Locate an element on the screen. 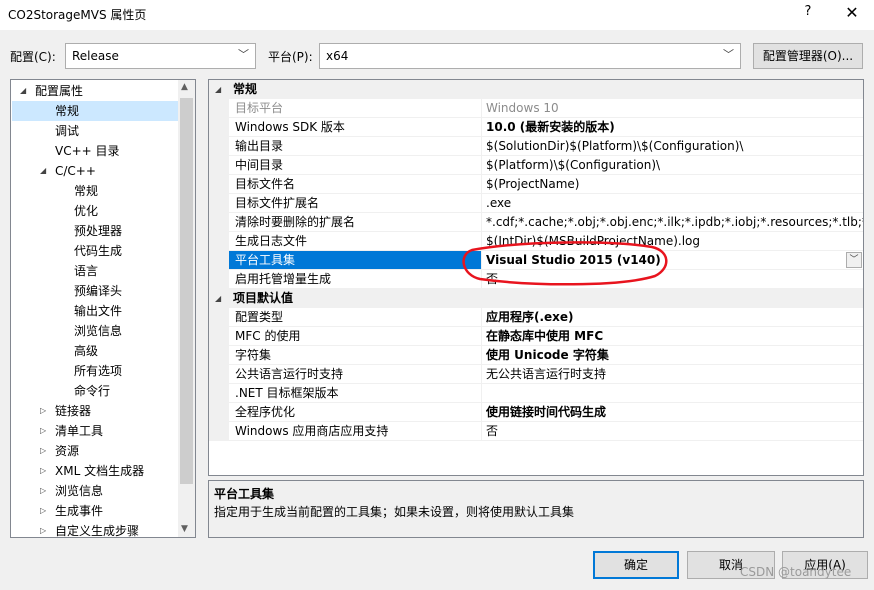 This screenshot has height=590, width=874. property-row: 公共语言运行时支持 无公共语言运行时支持 is located at coordinates (536, 374).